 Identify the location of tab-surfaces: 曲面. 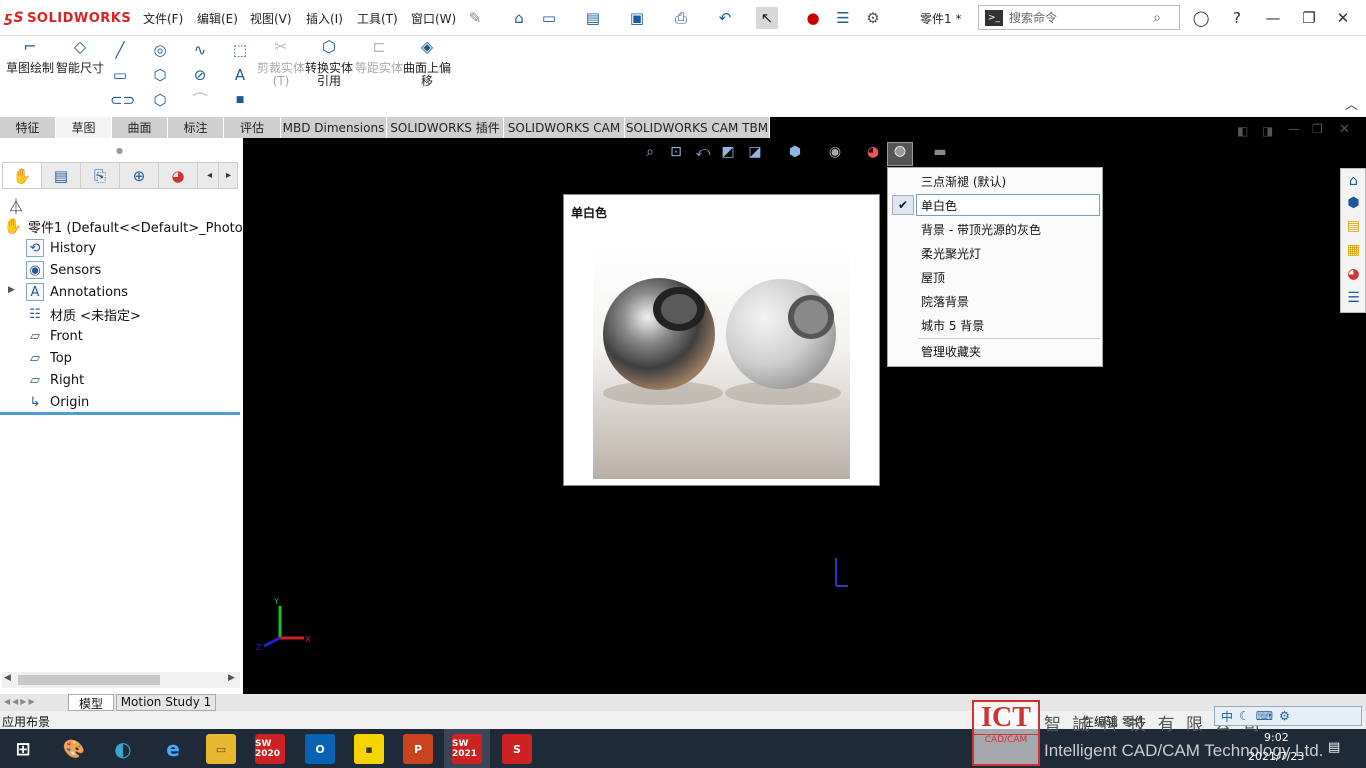
(140, 127).